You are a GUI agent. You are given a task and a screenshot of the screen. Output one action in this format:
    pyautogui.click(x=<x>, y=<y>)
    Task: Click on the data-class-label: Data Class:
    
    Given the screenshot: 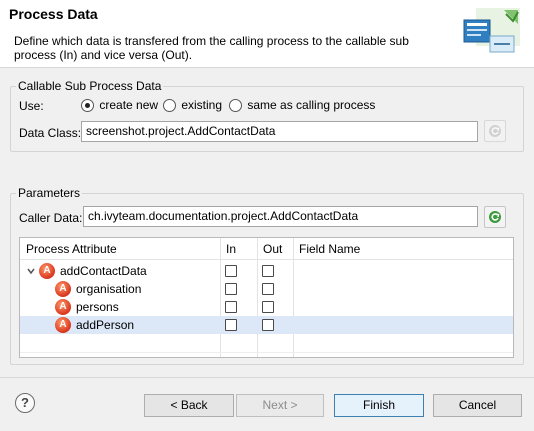 What is the action you would take?
    pyautogui.click(x=50, y=133)
    